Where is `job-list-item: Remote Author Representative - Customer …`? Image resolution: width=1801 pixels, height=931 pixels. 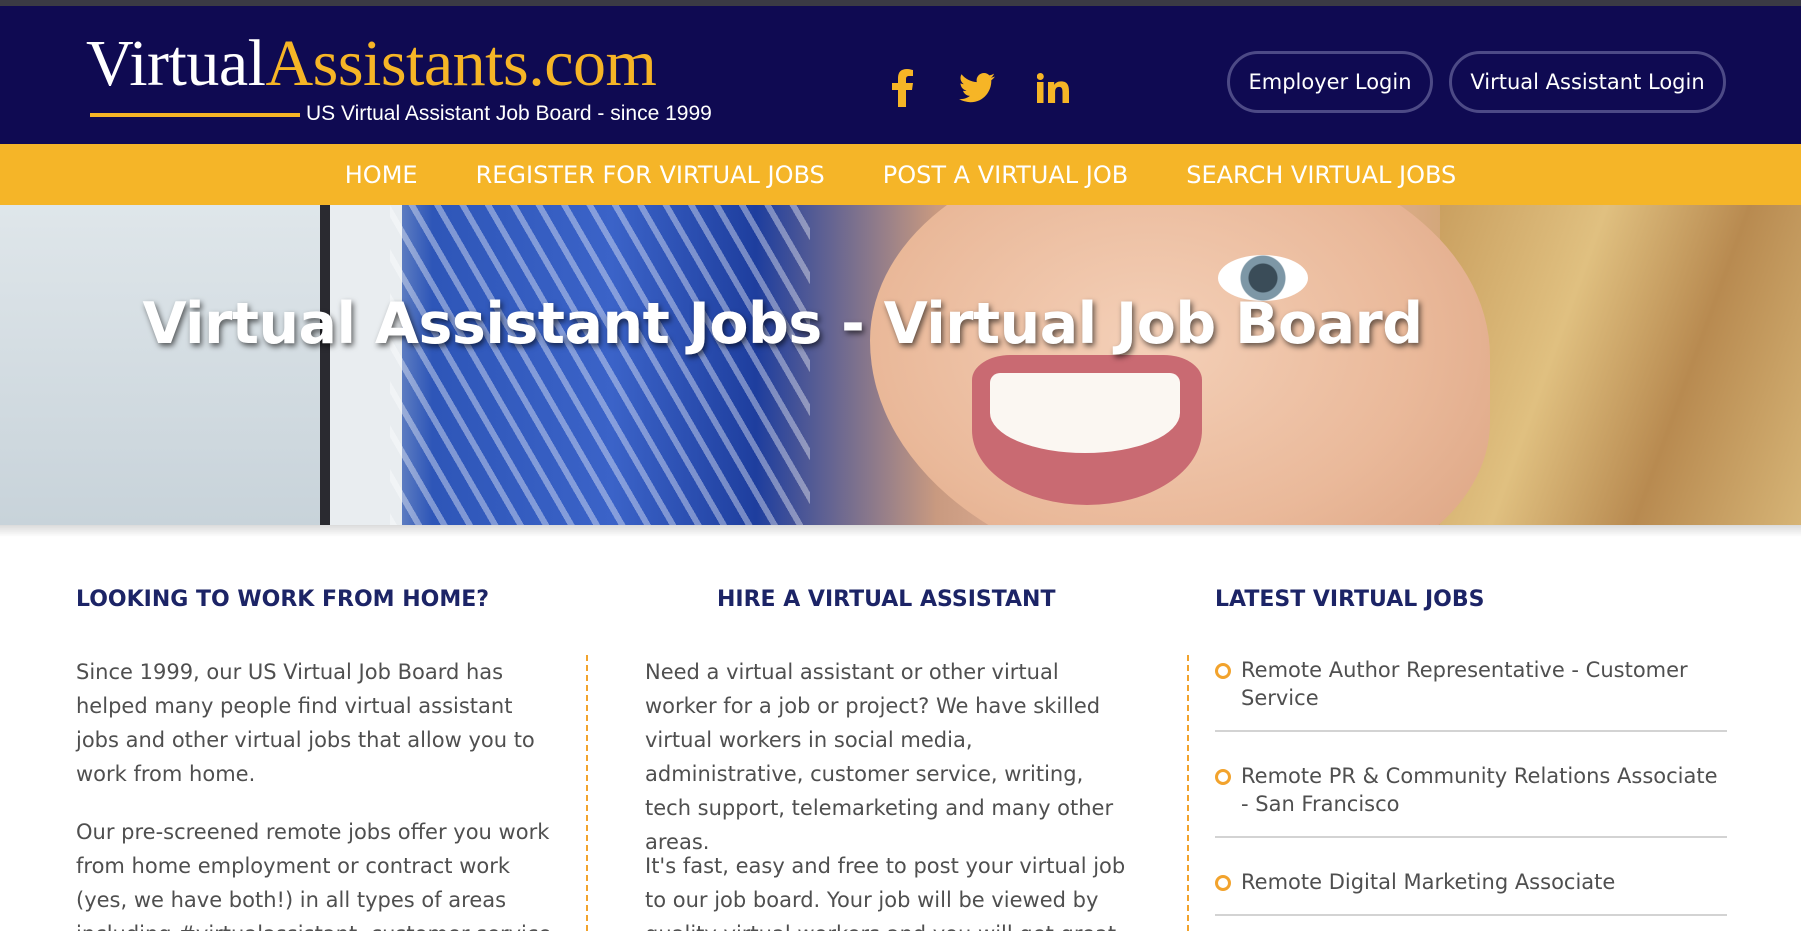 job-list-item: Remote Author Representative - Customer … is located at coordinates (1471, 691).